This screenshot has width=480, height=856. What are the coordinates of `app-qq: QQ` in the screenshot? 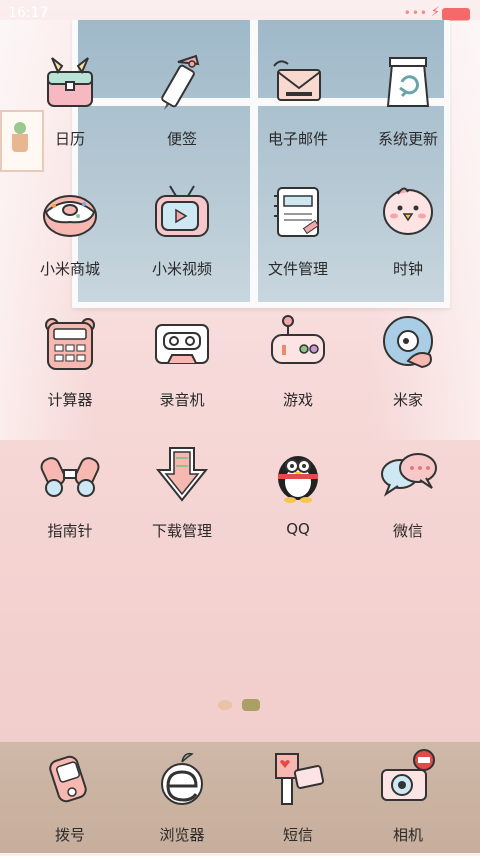 It's located at (298, 492).